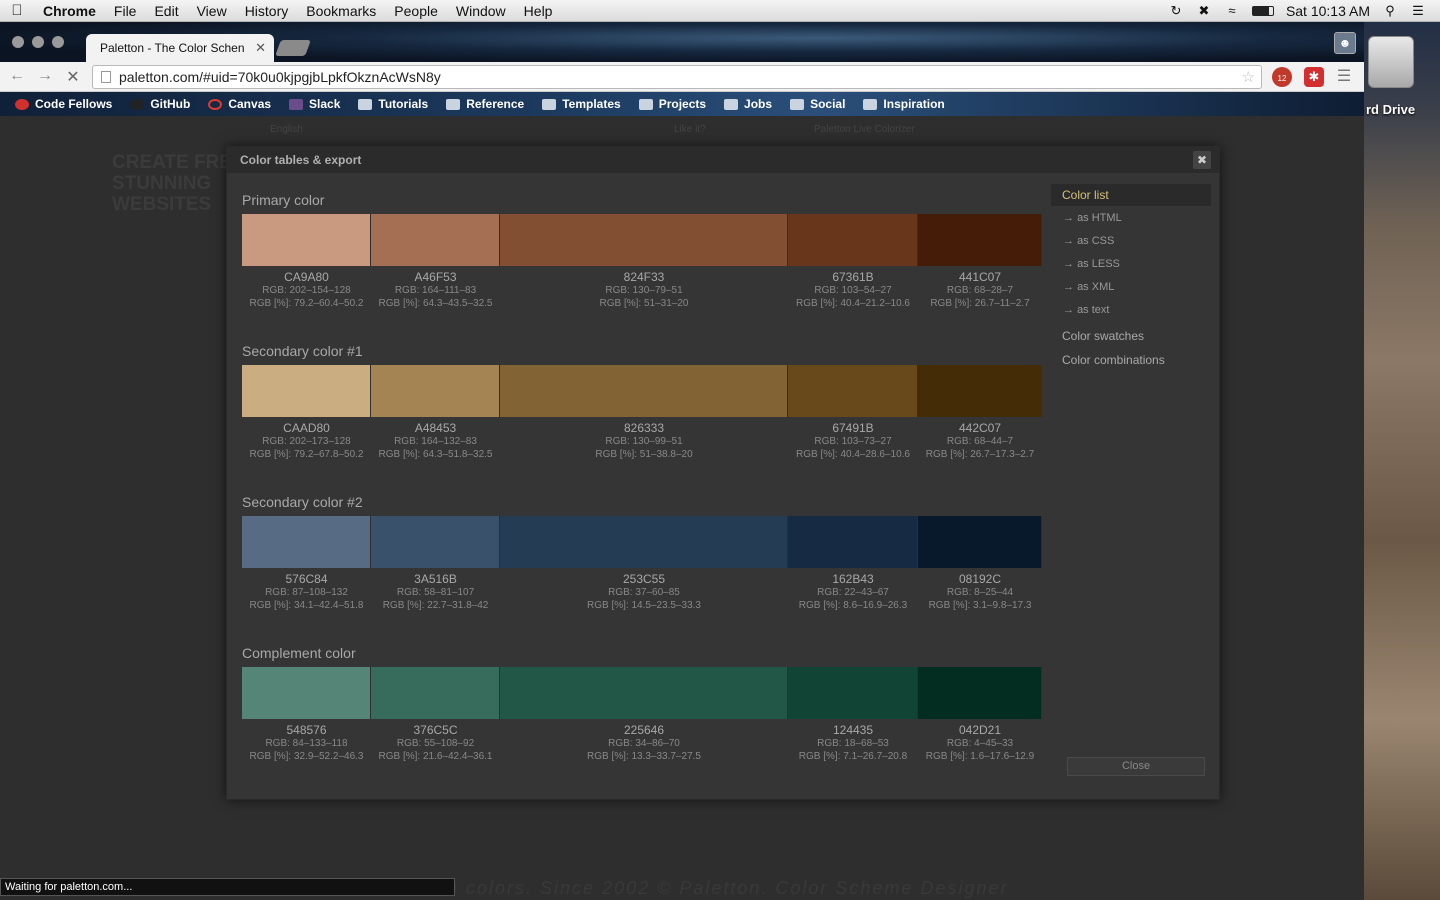  What do you see at coordinates (18, 42) in the screenshot?
I see `window-close-control` at bounding box center [18, 42].